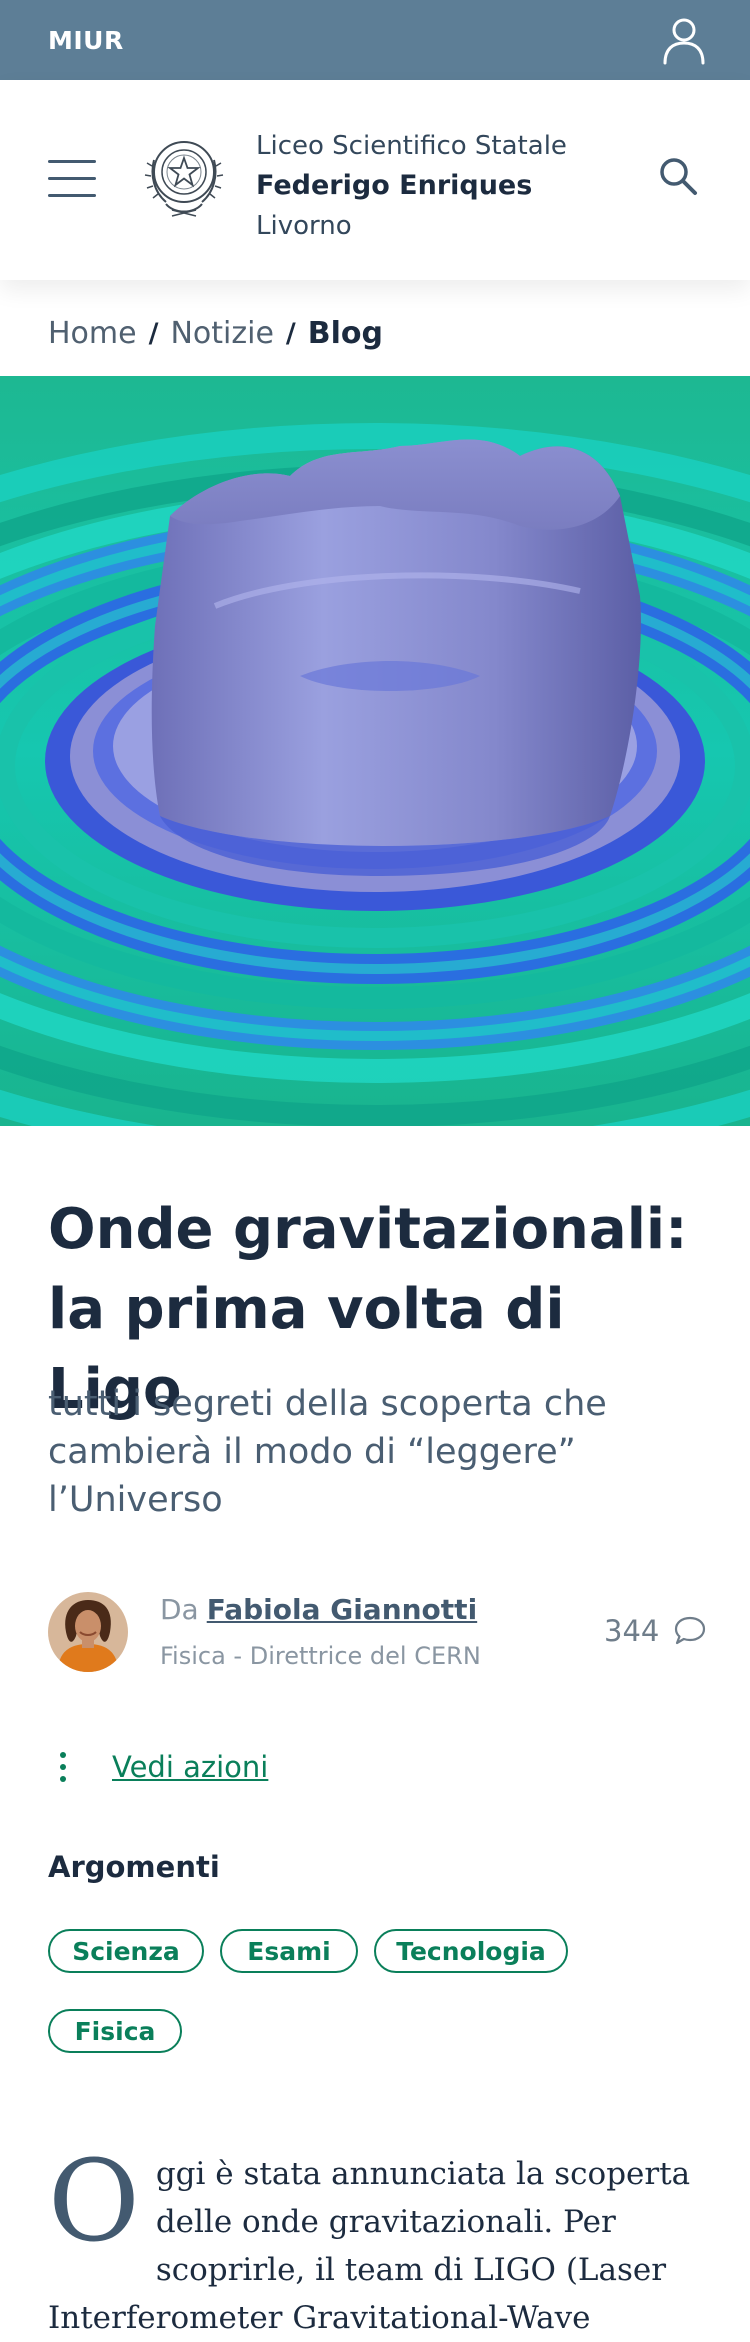 This screenshot has width=750, height=2342. What do you see at coordinates (221, 333) in the screenshot?
I see `breadcrumb-notizie: Notizie` at bounding box center [221, 333].